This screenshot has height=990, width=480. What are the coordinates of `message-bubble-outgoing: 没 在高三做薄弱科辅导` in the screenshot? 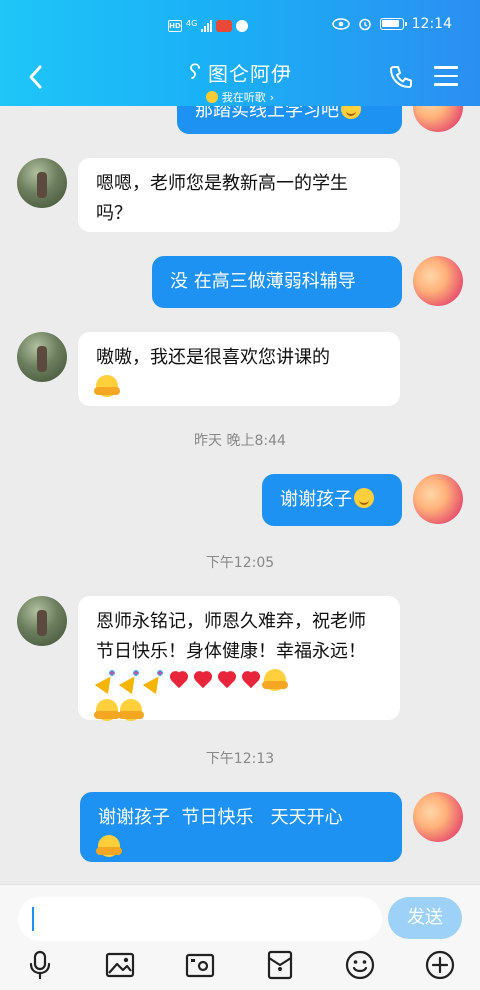 It's located at (277, 282).